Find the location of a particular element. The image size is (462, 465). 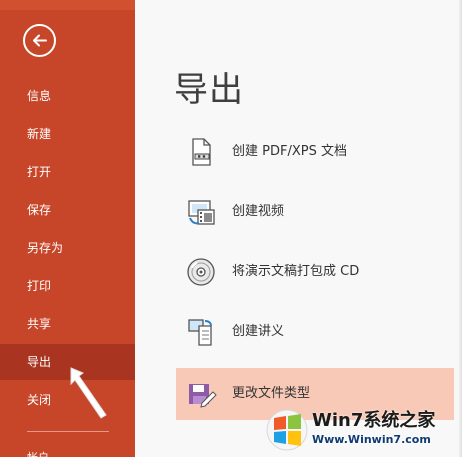

watermark-brand: Win7系统之家 is located at coordinates (374, 420).